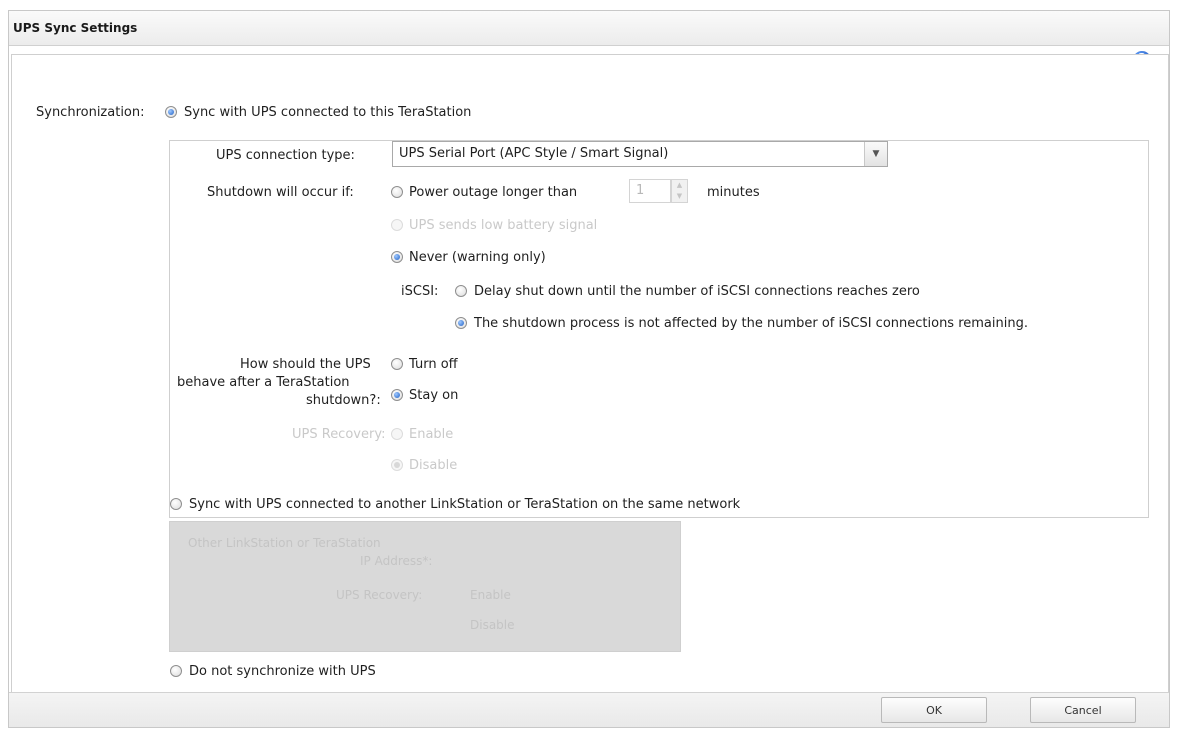 The image size is (1185, 737). What do you see at coordinates (420, 291) in the screenshot?
I see `iscsi-label: iSCSI:` at bounding box center [420, 291].